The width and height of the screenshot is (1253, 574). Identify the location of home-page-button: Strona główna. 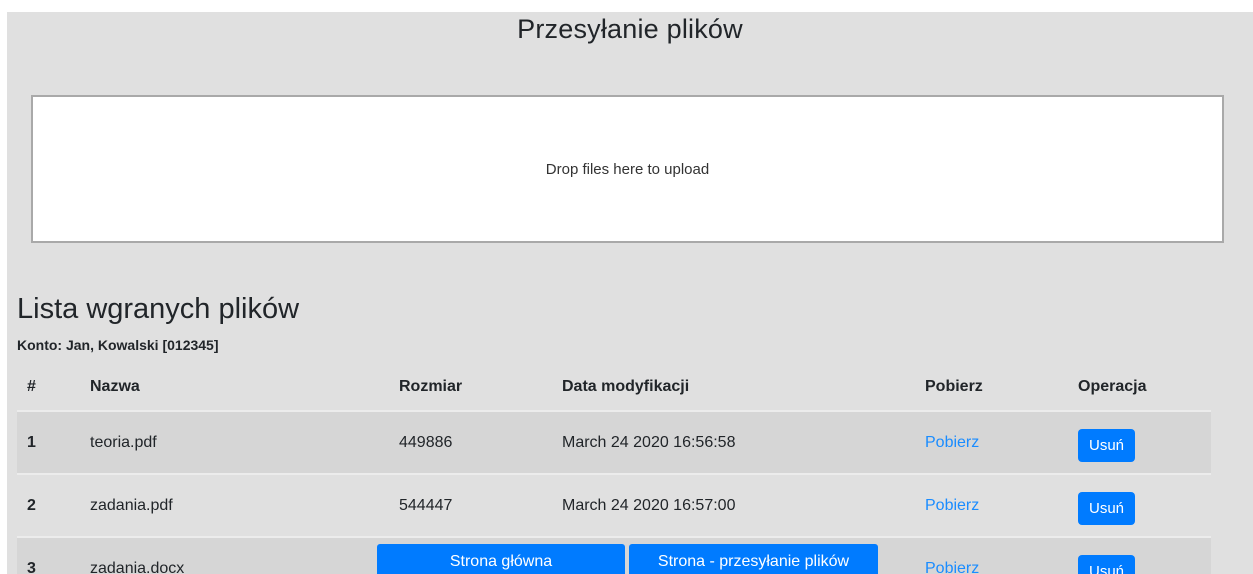
(501, 559).